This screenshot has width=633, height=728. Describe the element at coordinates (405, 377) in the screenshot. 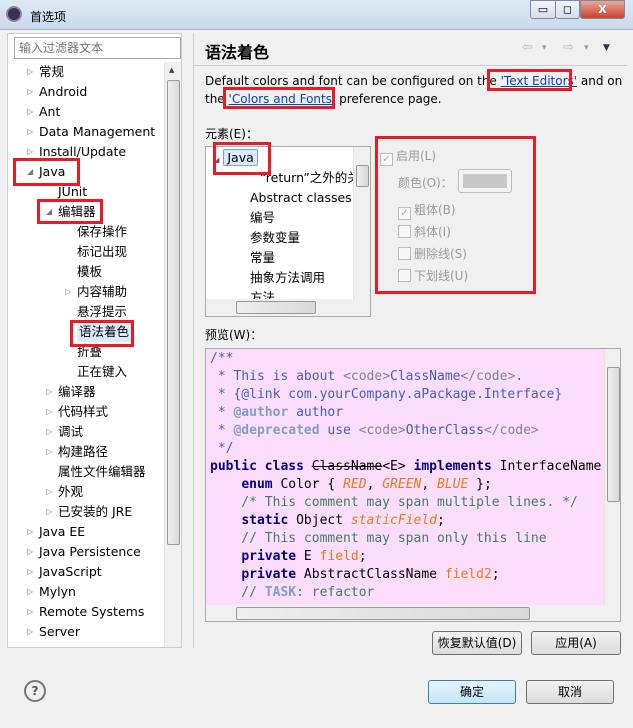

I see `code-line: * This is about <code>ClassName</code>.` at that location.